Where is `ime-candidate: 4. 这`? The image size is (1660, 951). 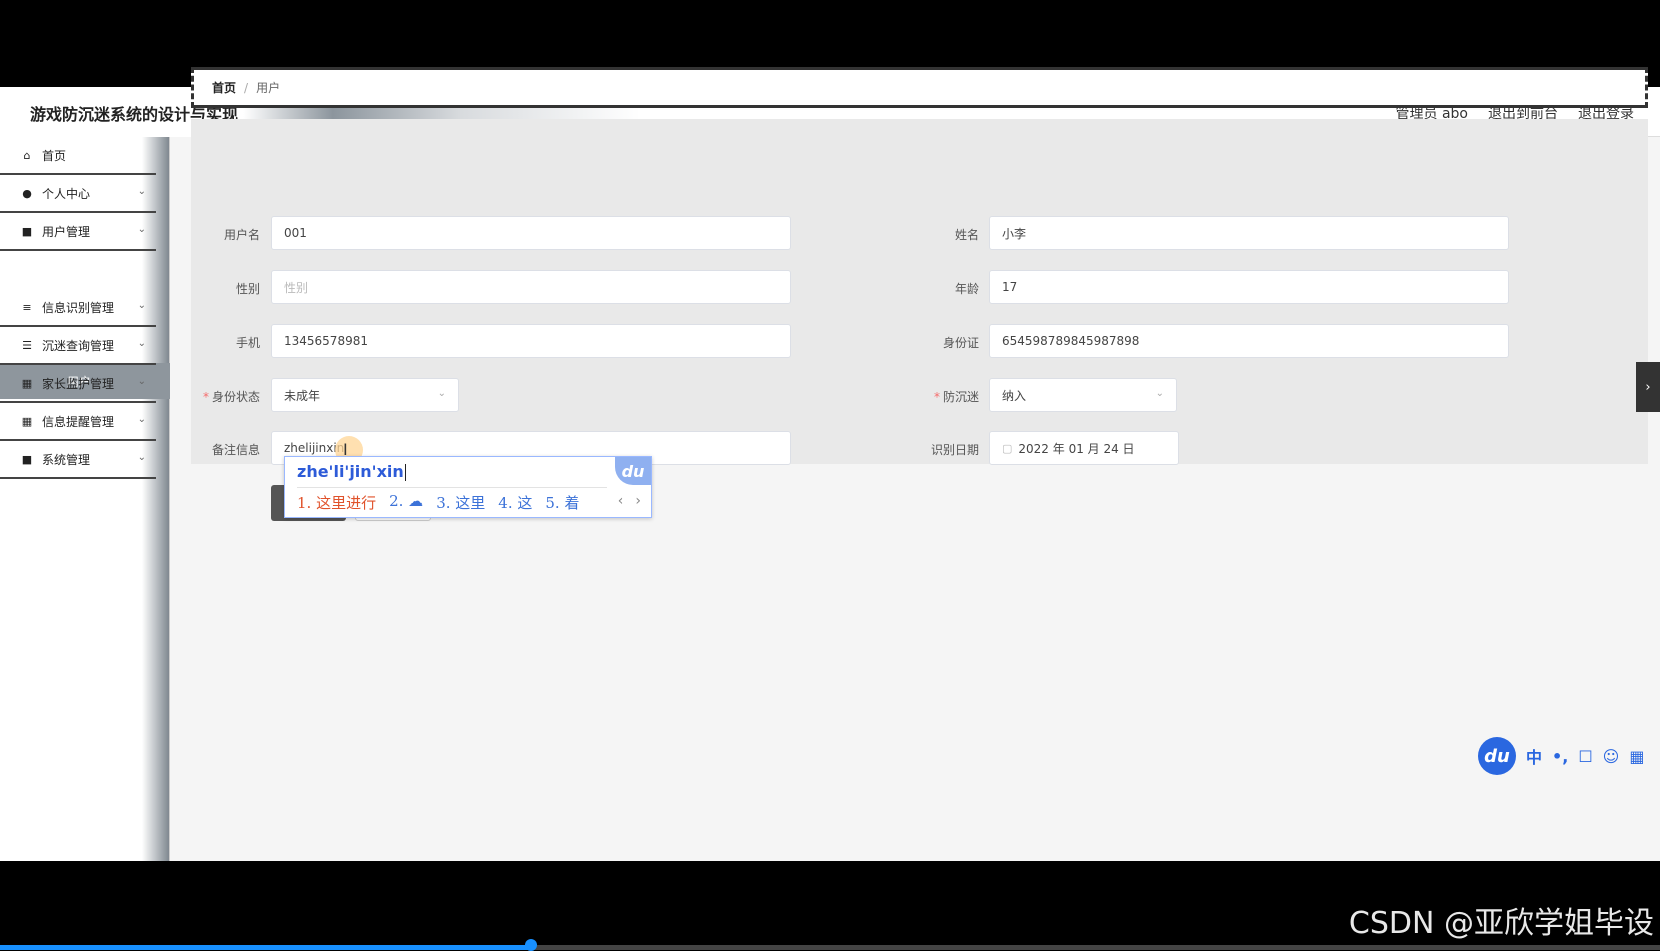 ime-candidate: 4. 这 is located at coordinates (515, 502).